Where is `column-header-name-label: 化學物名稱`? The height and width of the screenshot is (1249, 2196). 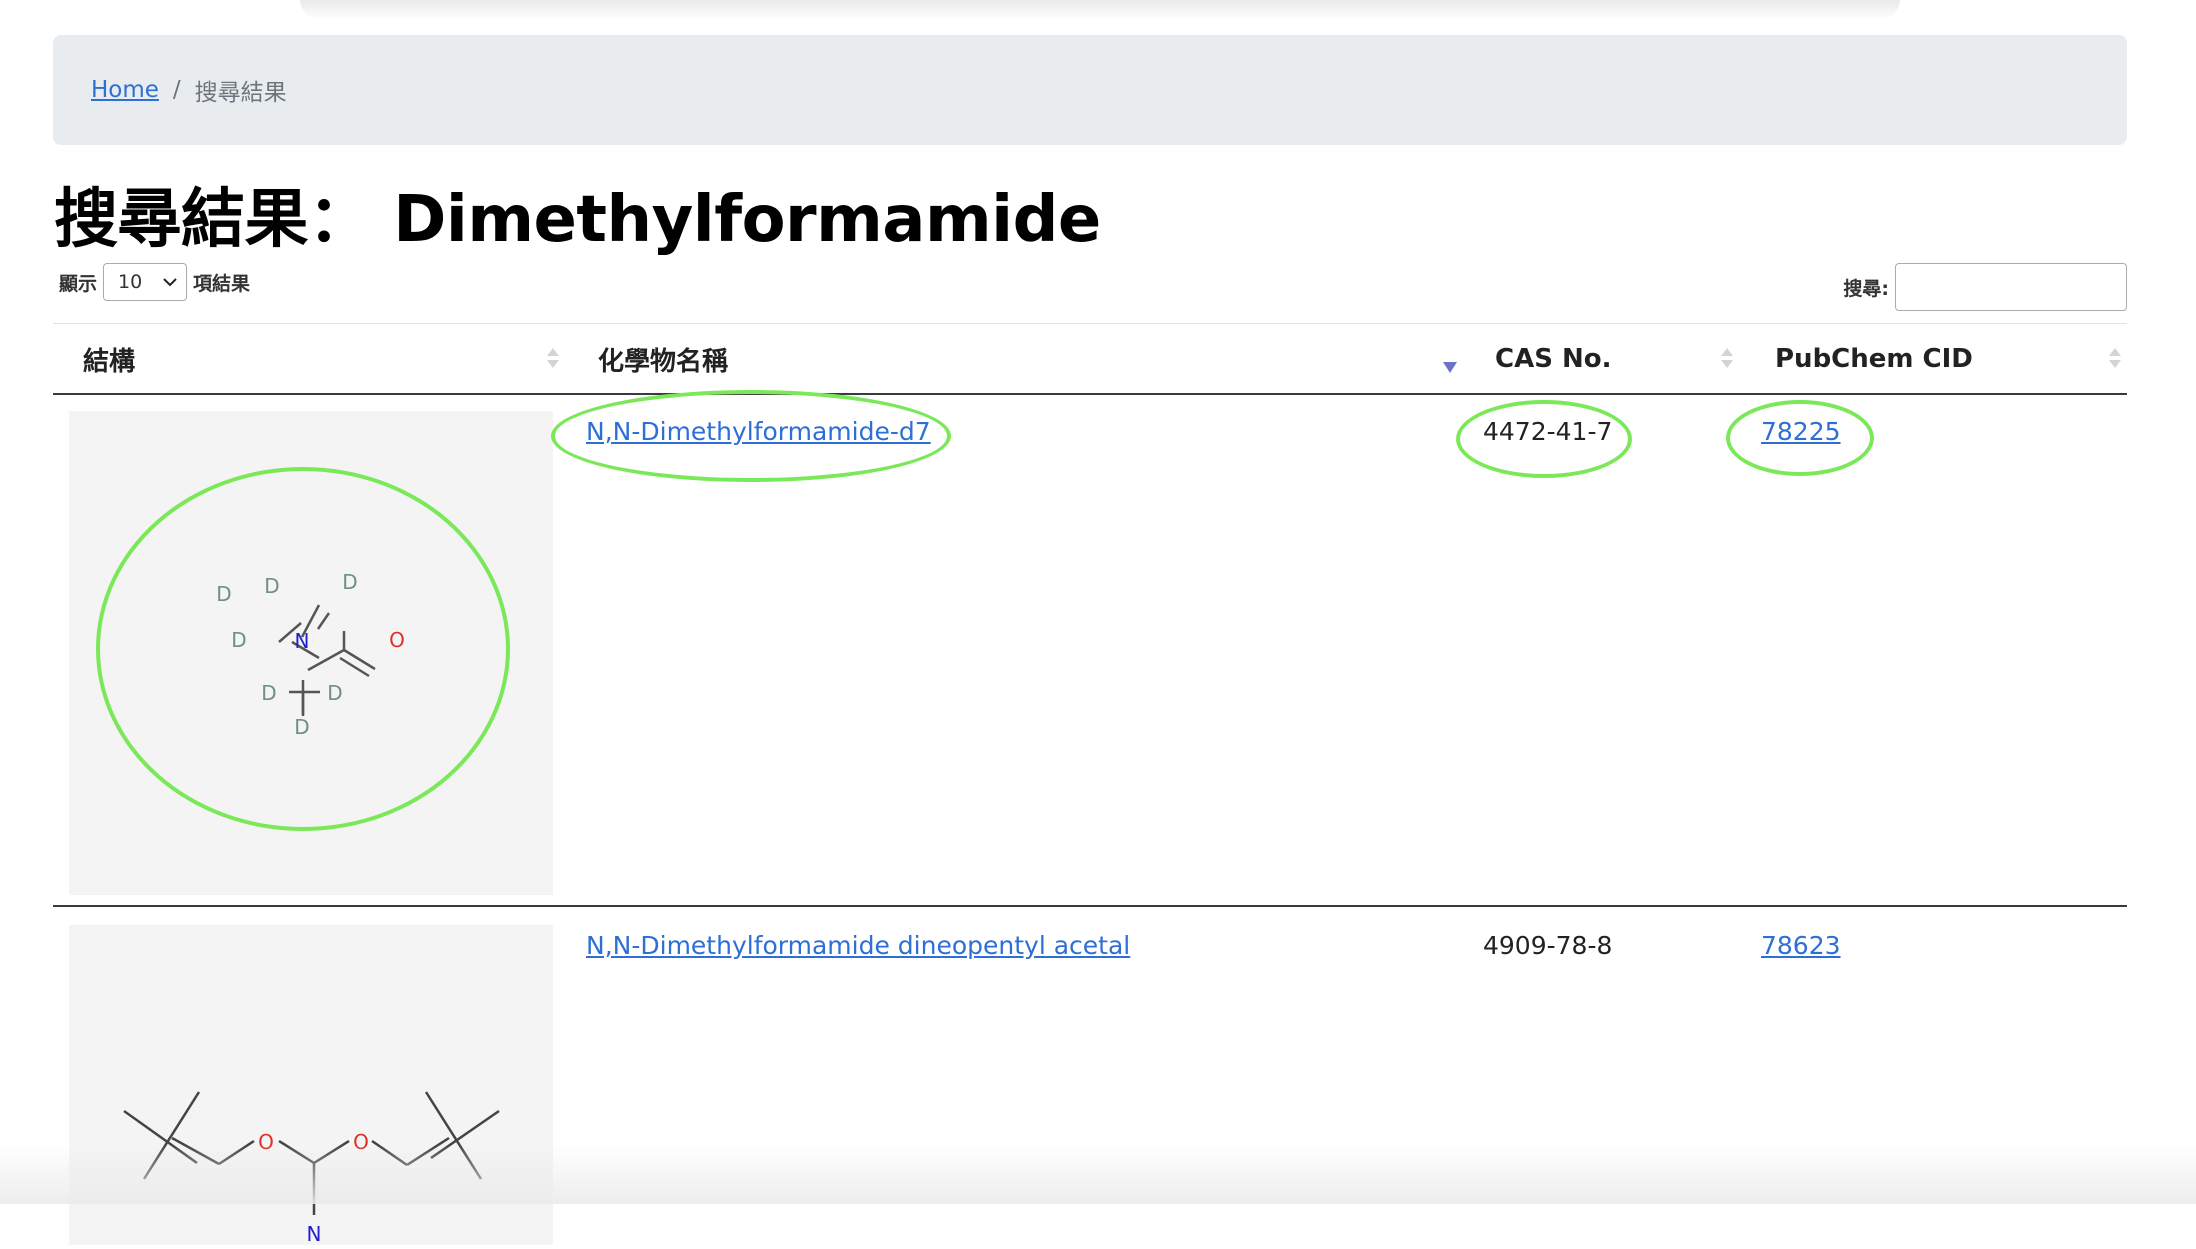
column-header-name-label: 化學物名稱 is located at coordinates (663, 361).